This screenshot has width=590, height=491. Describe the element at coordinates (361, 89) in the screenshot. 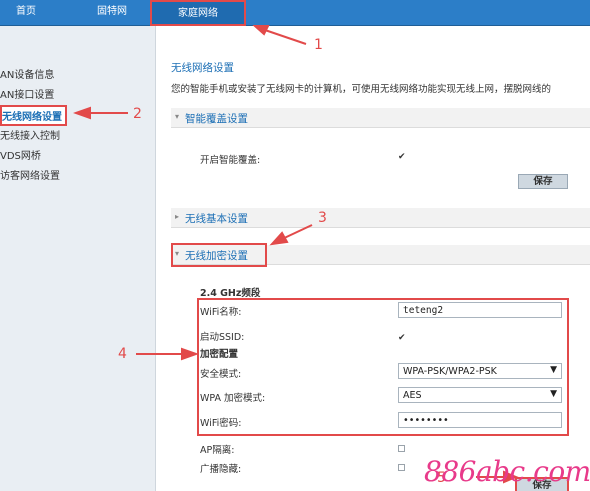

I see `page-description: 您的智能手机或安装了无线网卡的计算机，可使用无线网络功能实现无线上网，摆脱网线的` at that location.